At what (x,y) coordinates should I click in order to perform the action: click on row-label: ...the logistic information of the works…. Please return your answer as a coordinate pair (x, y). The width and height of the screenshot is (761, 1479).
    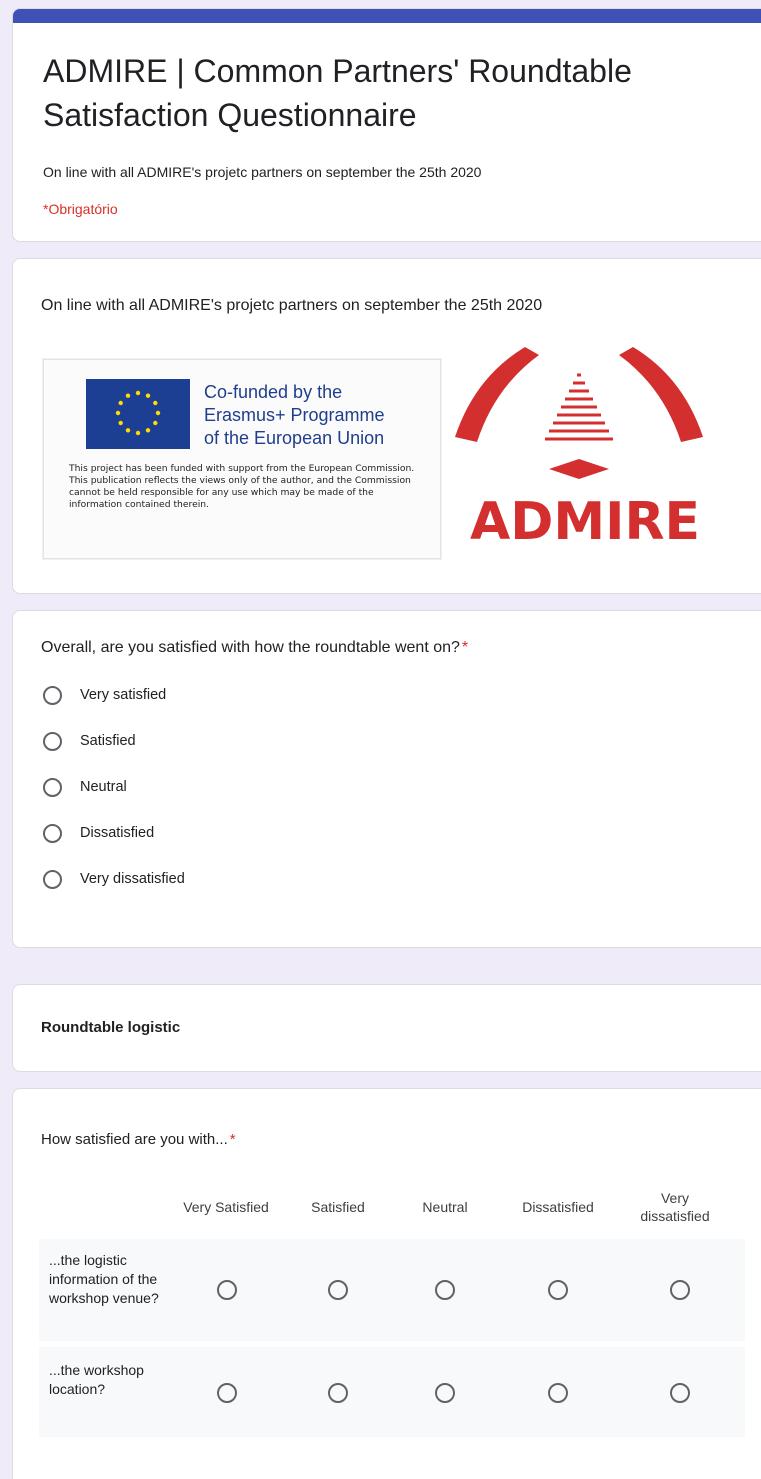
    Looking at the image, I should click on (104, 1279).